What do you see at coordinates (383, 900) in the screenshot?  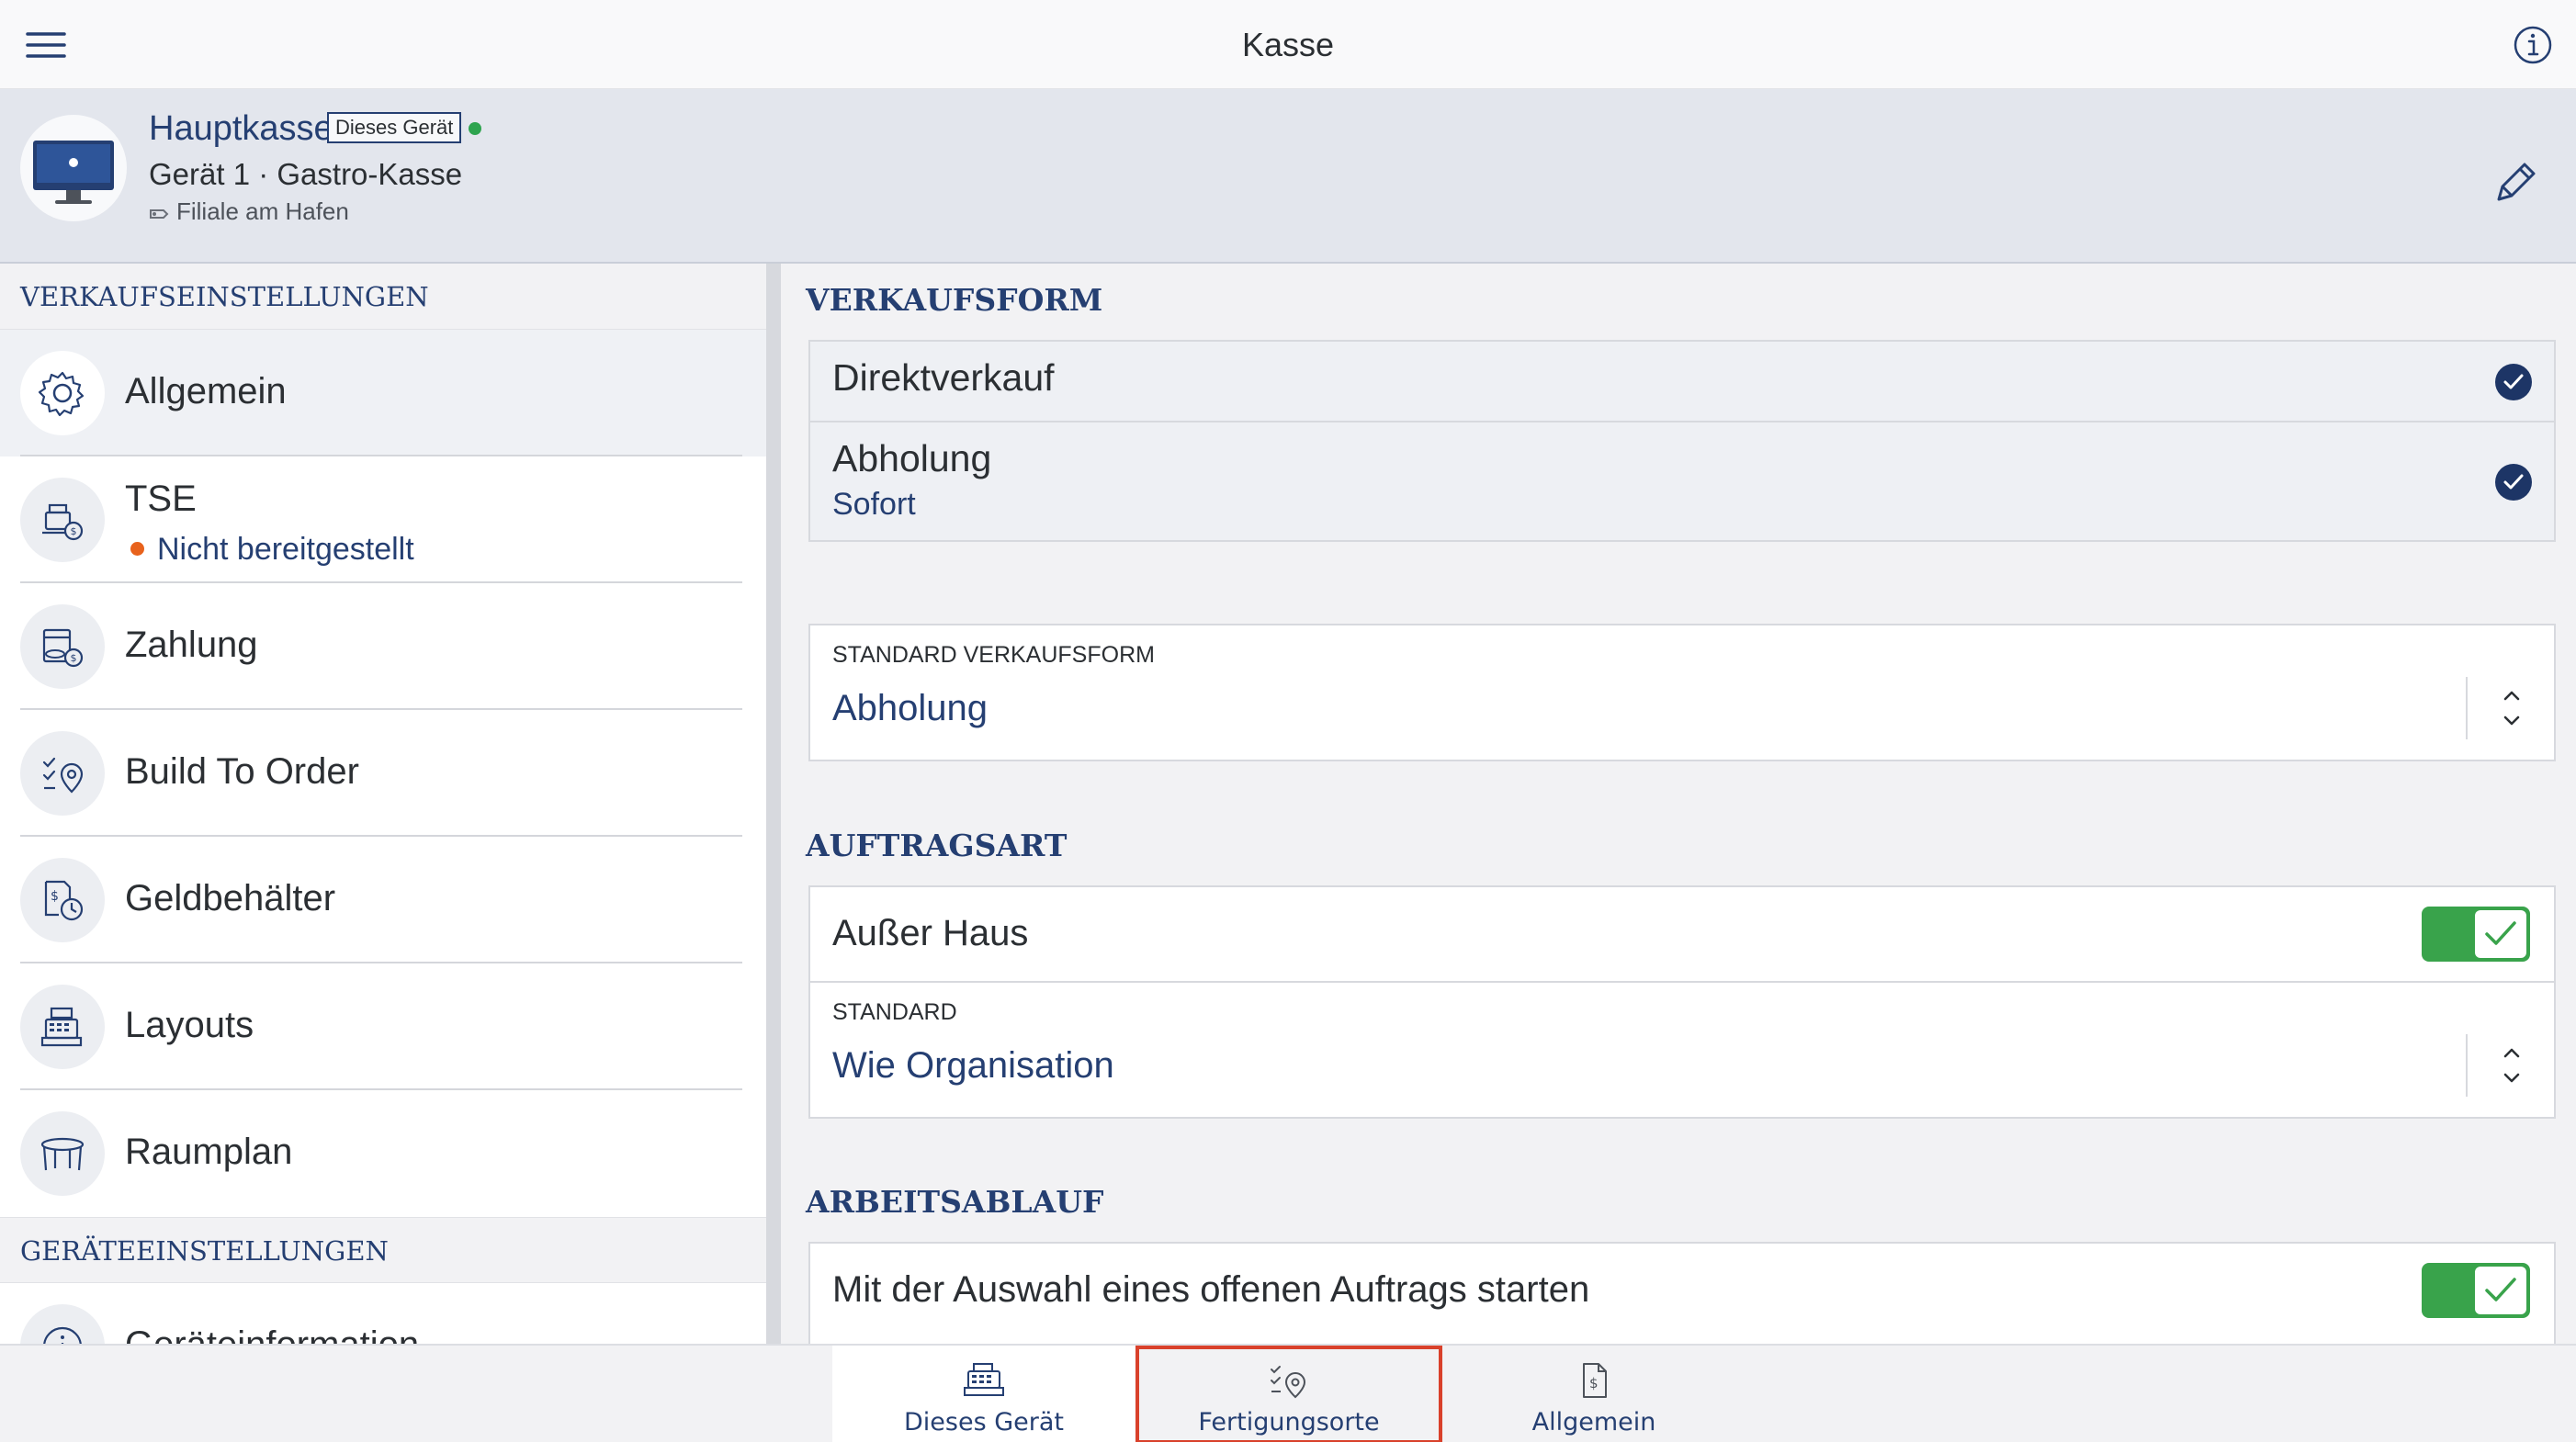 I see `sidebar-item-geldbehaelter: $ Geldbehälter` at bounding box center [383, 900].